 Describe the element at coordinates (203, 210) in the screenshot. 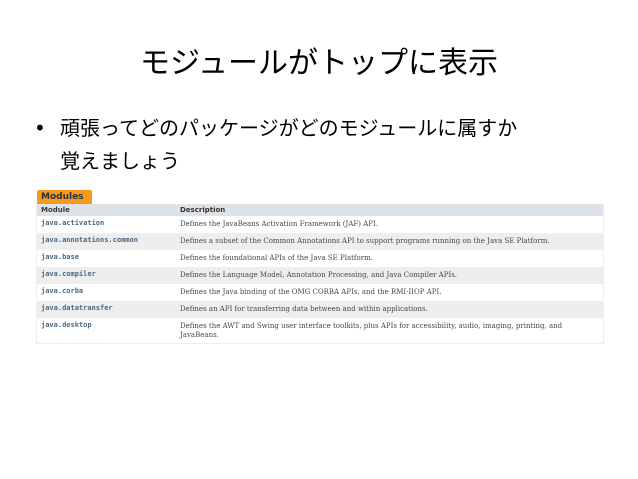

I see `header-description: Description` at that location.